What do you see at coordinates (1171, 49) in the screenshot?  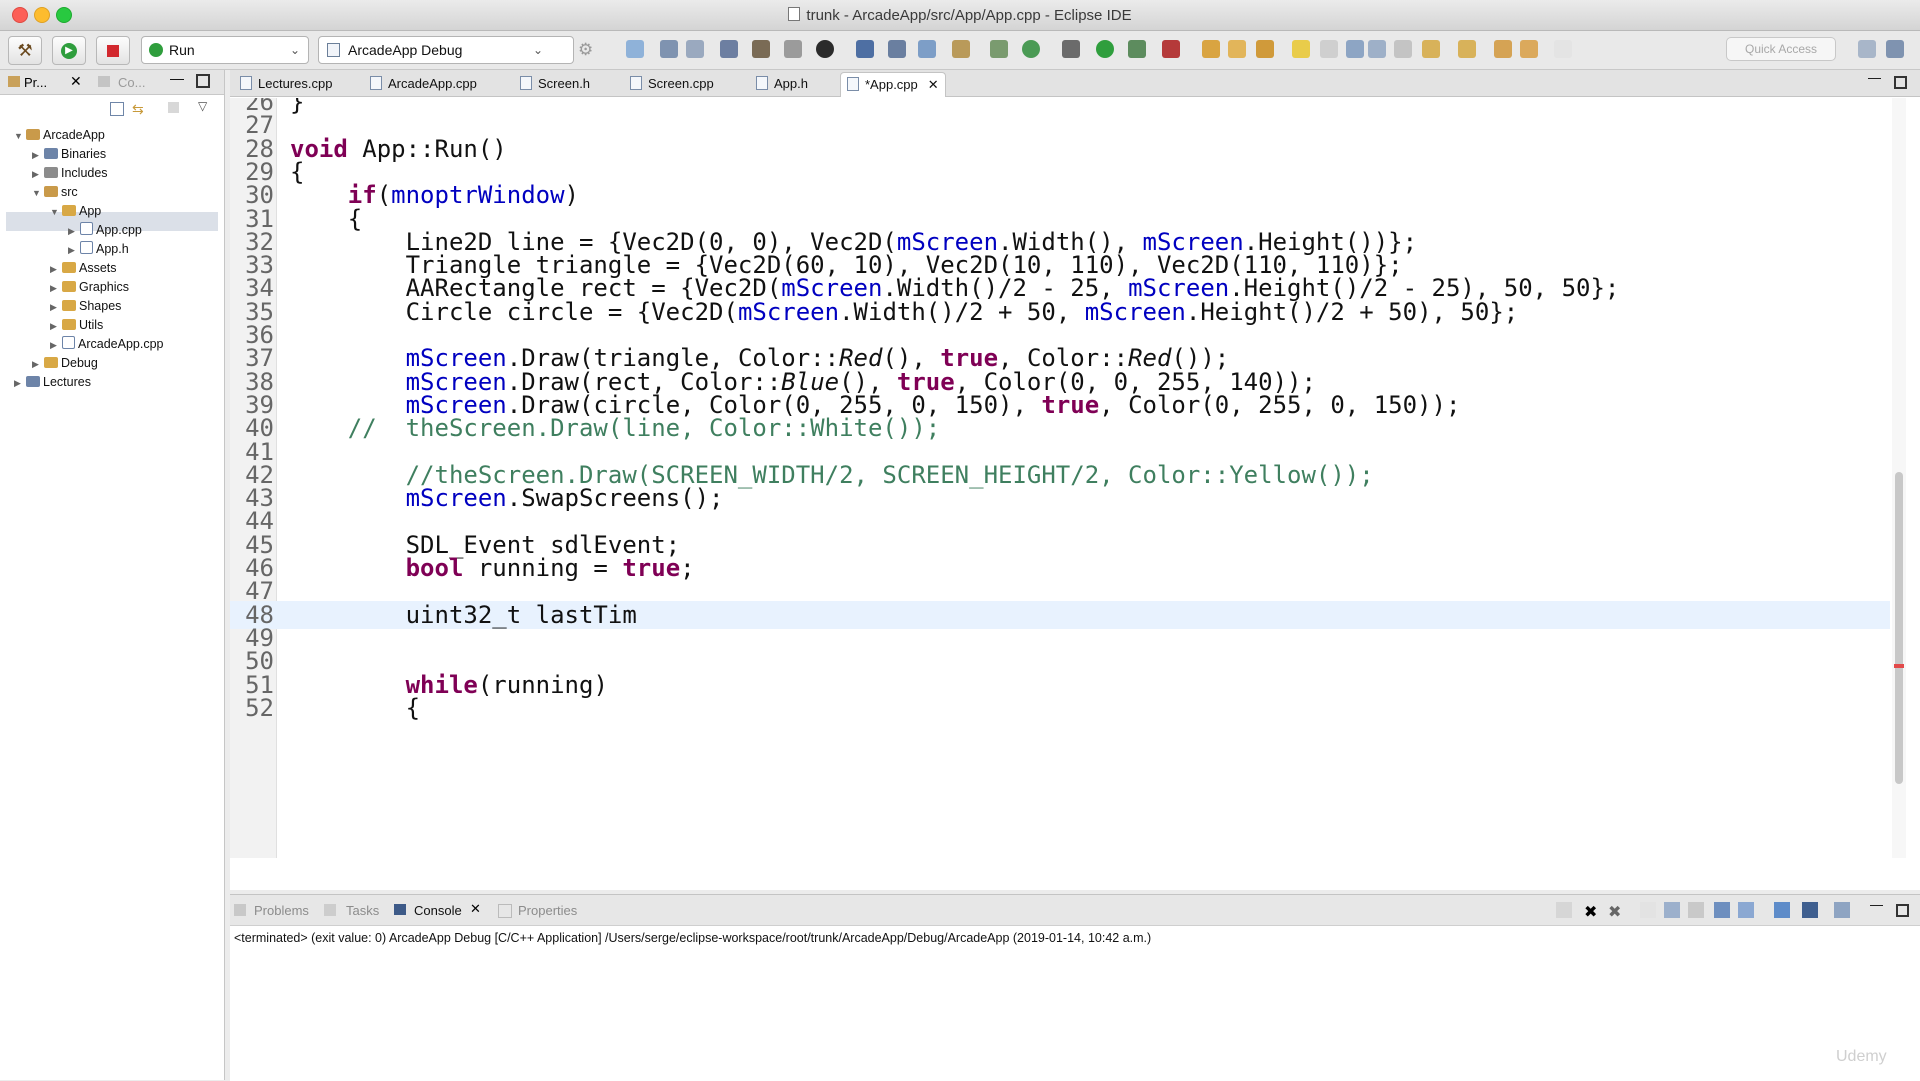 I see `external-tools-icon` at bounding box center [1171, 49].